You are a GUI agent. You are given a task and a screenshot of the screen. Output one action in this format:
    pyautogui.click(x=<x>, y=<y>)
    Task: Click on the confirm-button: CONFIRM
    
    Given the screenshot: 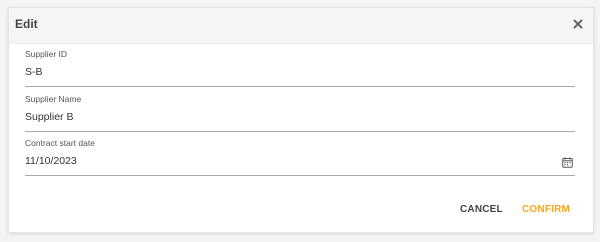 What is the action you would take?
    pyautogui.click(x=546, y=209)
    